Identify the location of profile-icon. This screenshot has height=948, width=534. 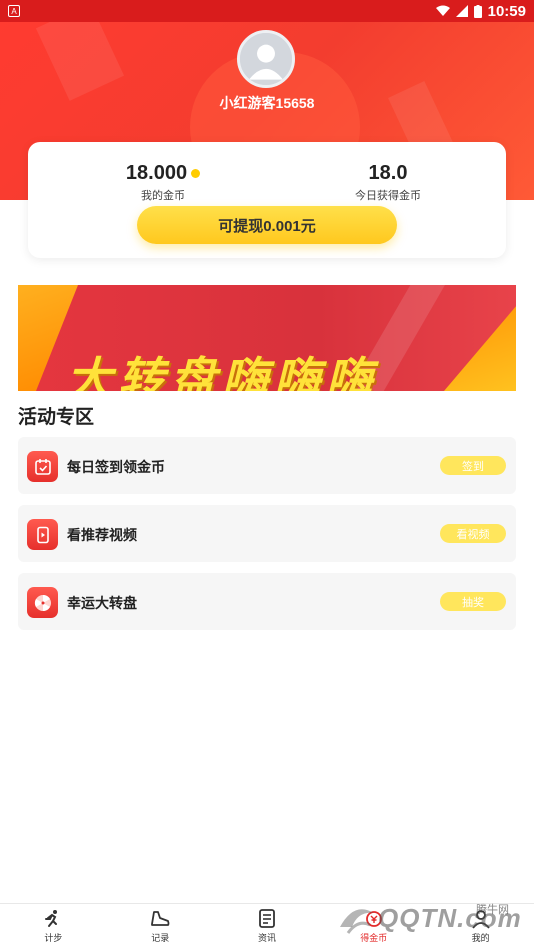
(480, 919).